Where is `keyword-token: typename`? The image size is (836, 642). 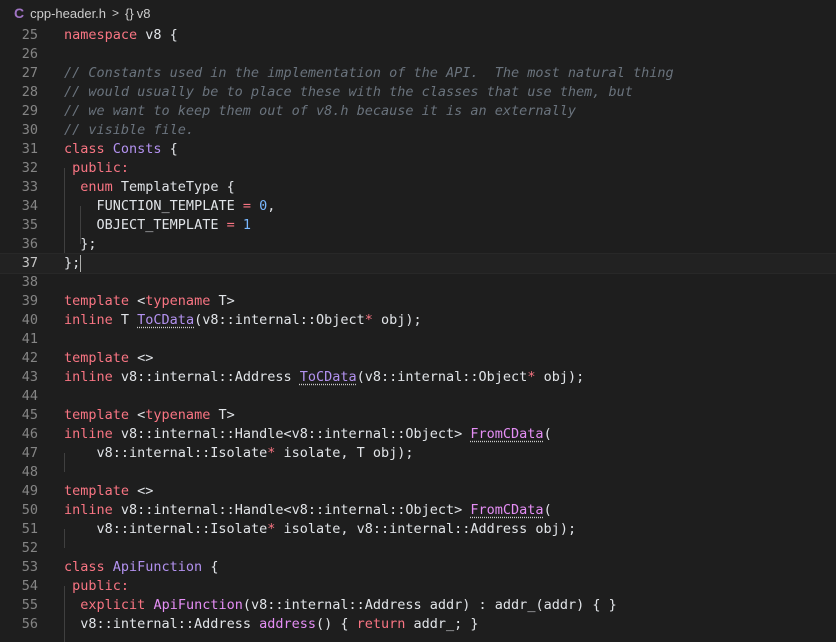 keyword-token: typename is located at coordinates (178, 415).